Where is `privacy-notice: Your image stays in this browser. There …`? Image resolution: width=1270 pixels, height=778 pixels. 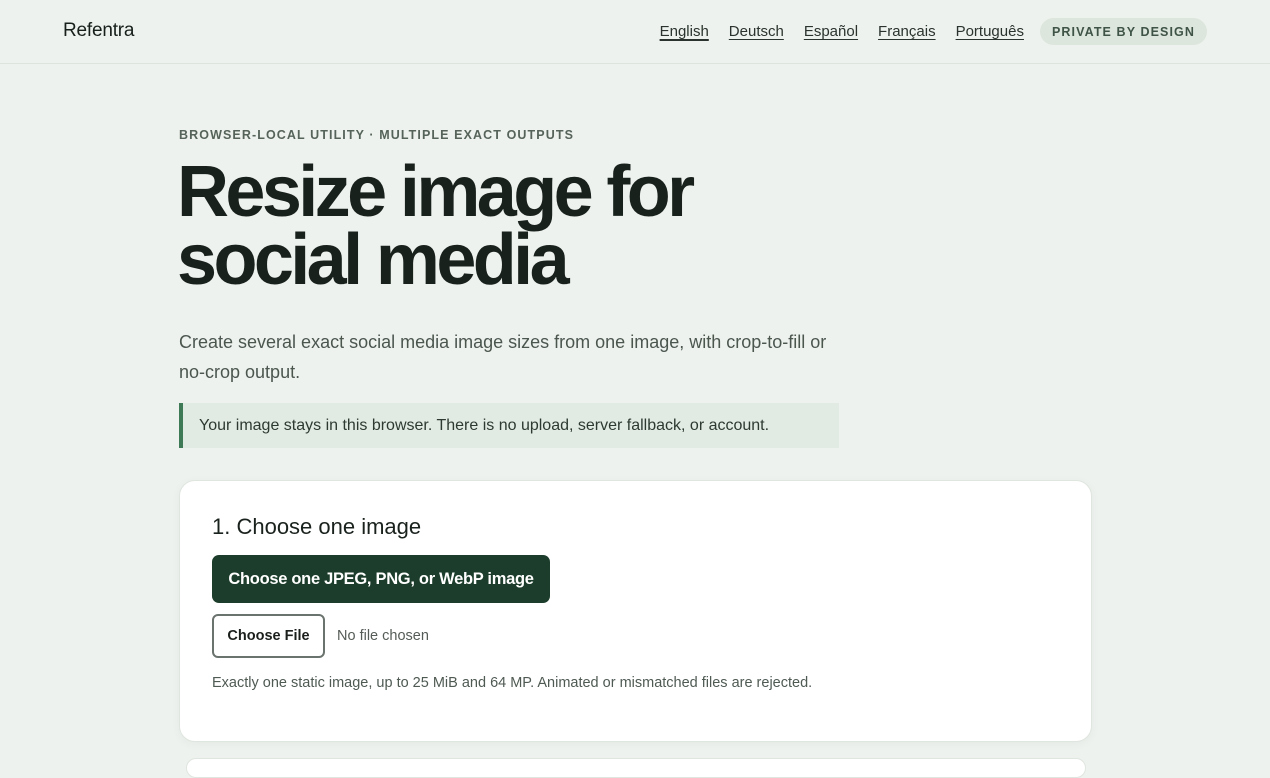 privacy-notice: Your image stays in this browser. There … is located at coordinates (509, 425).